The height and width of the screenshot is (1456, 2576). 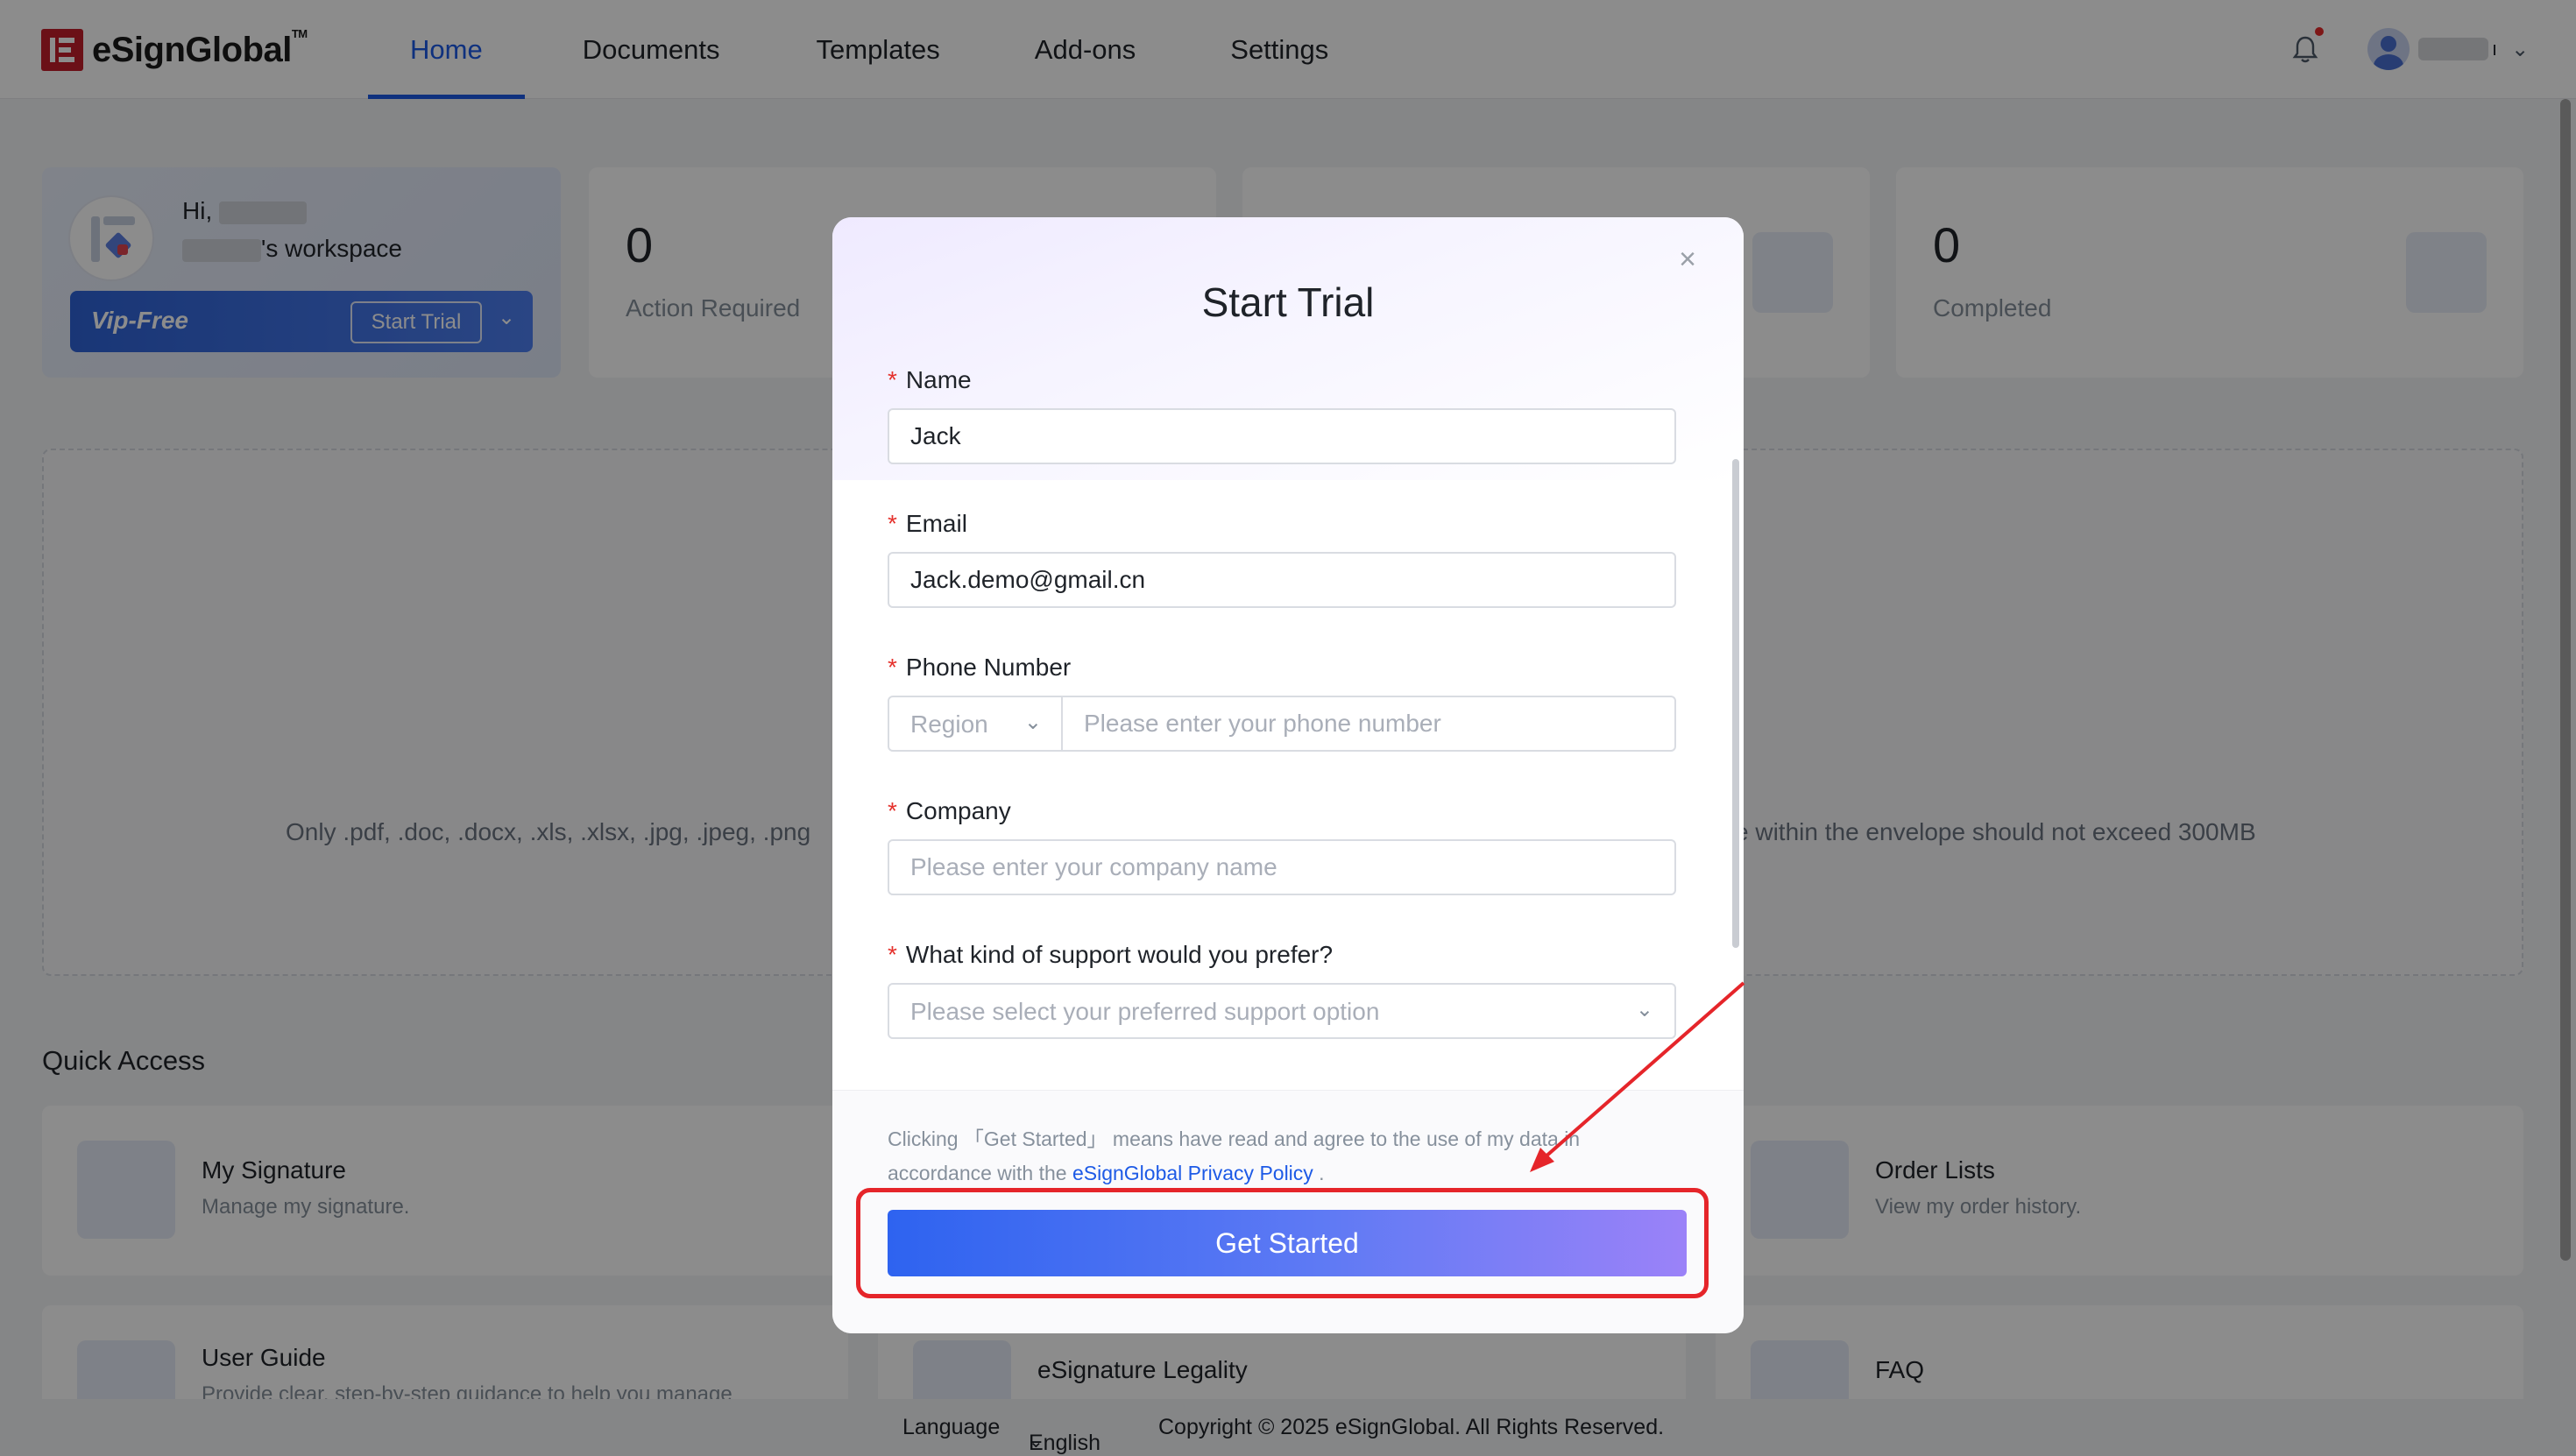 I want to click on privacy-policy-link: eSignGlobal Privacy Policy, so click(x=1192, y=1173).